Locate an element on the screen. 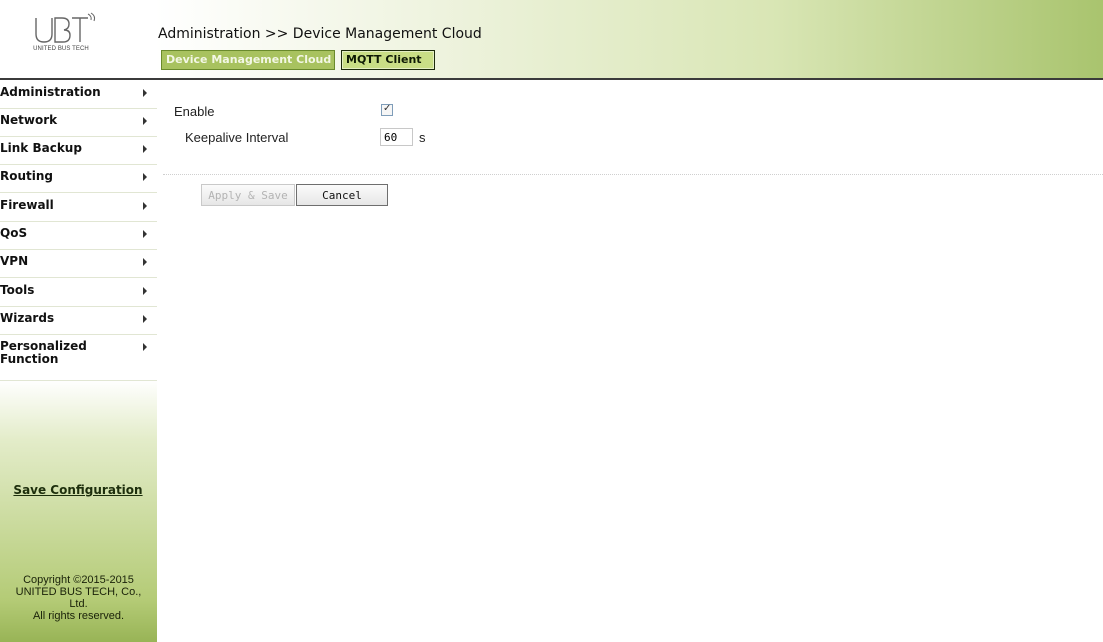 This screenshot has width=1103, height=642. sidebar-item-link-backup: Link Backup is located at coordinates (78, 150).